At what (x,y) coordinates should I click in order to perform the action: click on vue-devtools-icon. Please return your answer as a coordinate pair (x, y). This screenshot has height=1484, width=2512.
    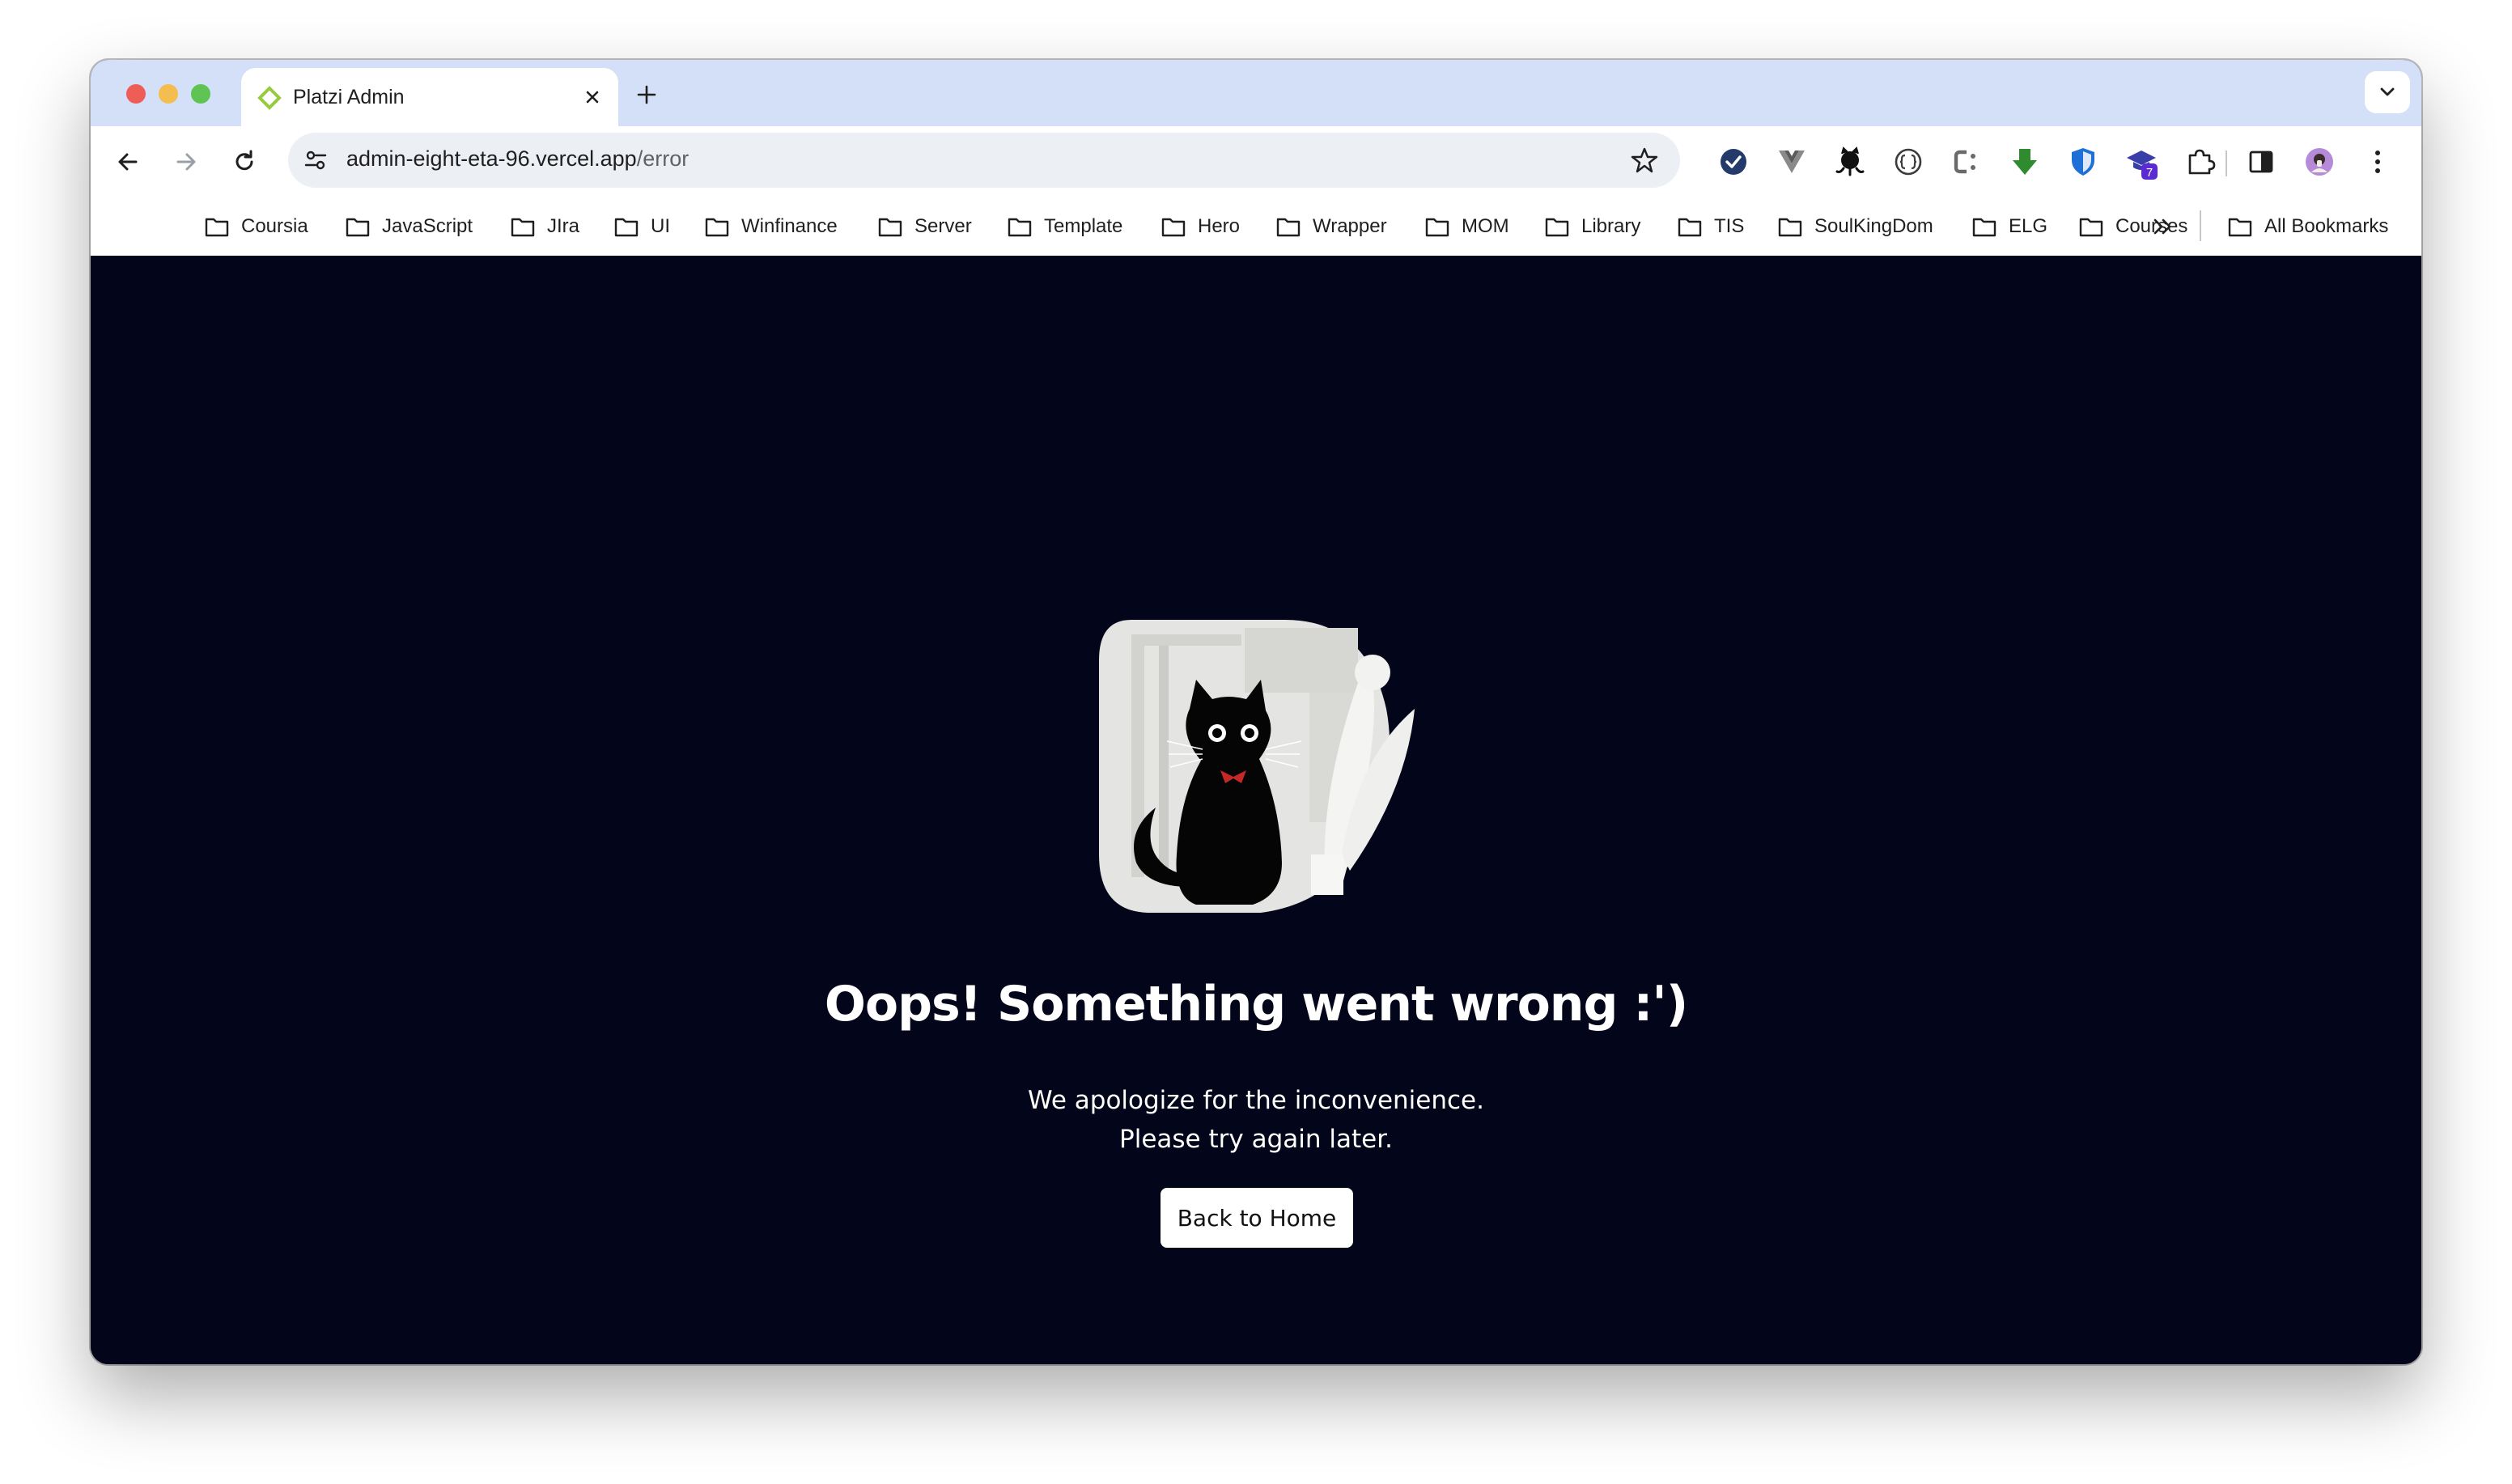
    Looking at the image, I should click on (1792, 162).